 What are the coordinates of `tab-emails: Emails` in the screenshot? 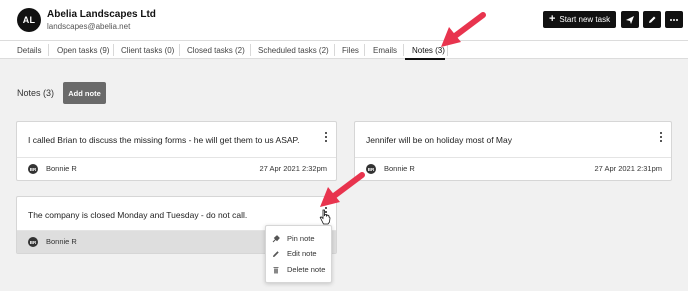 It's located at (385, 50).